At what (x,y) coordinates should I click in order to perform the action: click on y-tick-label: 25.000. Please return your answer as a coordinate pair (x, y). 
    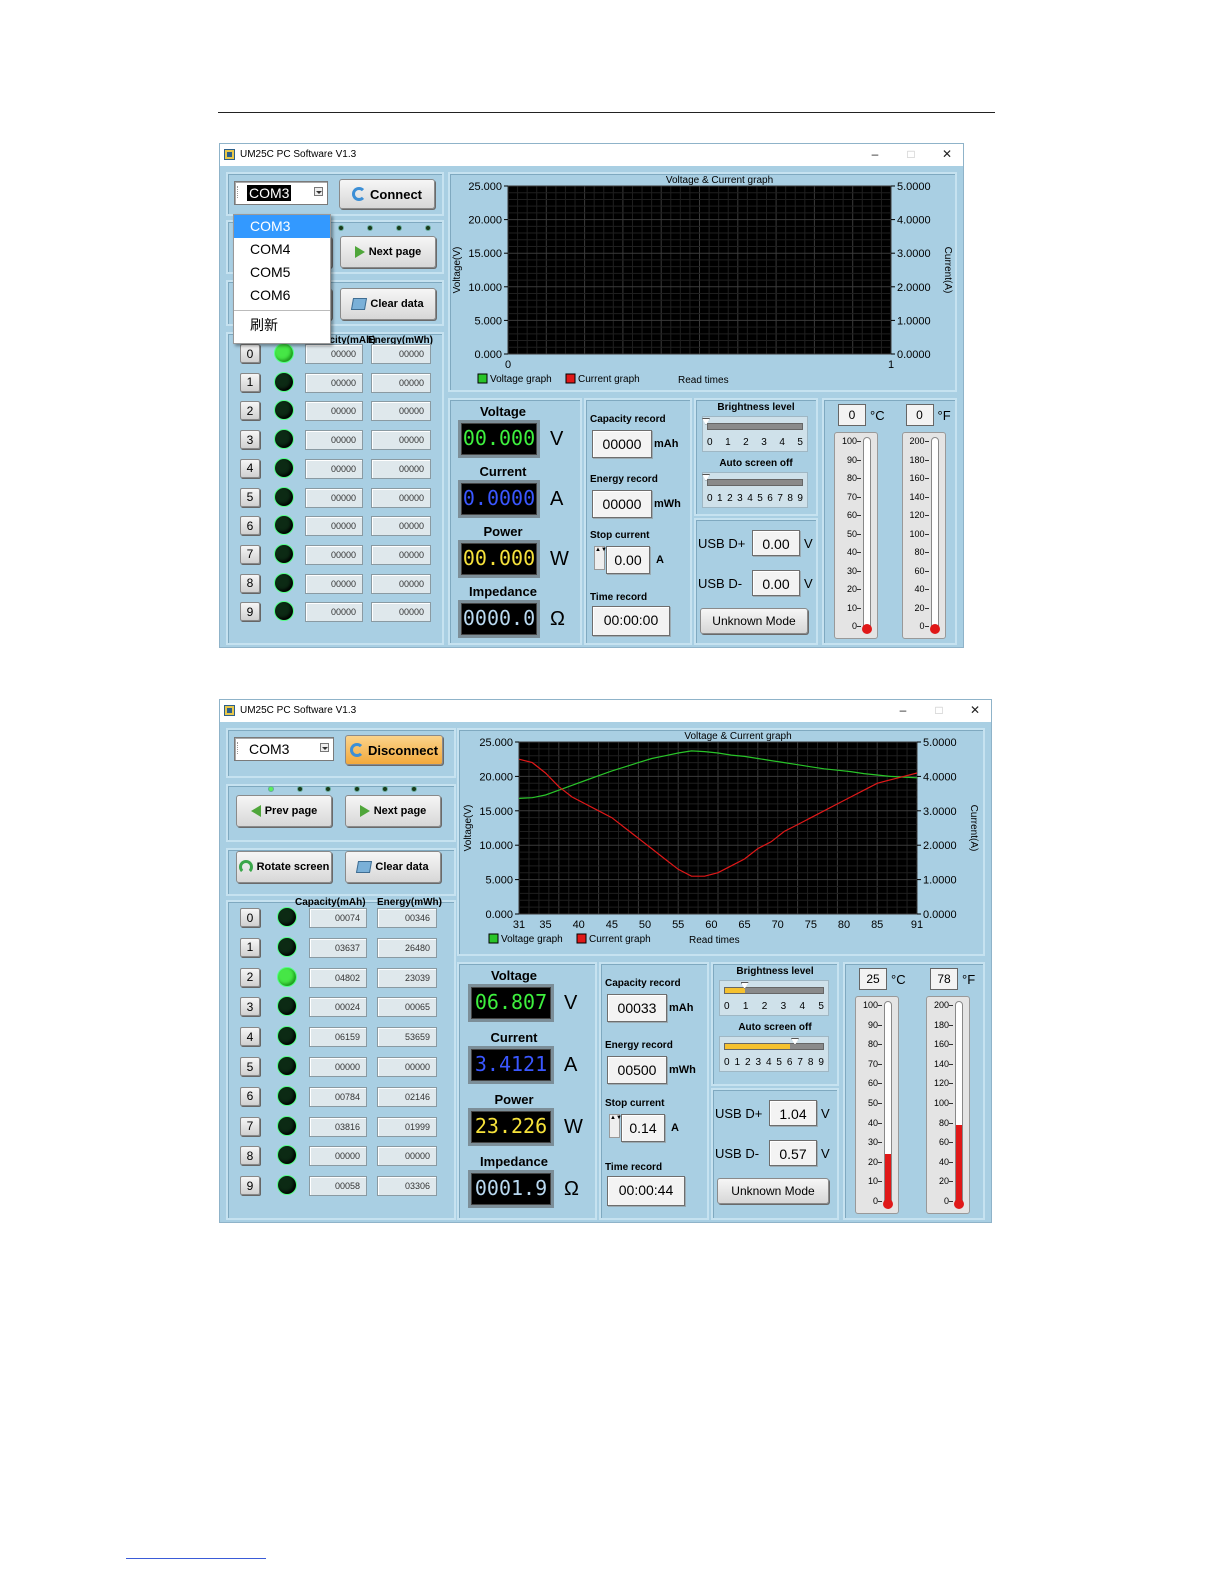
    Looking at the image, I should click on (496, 743).